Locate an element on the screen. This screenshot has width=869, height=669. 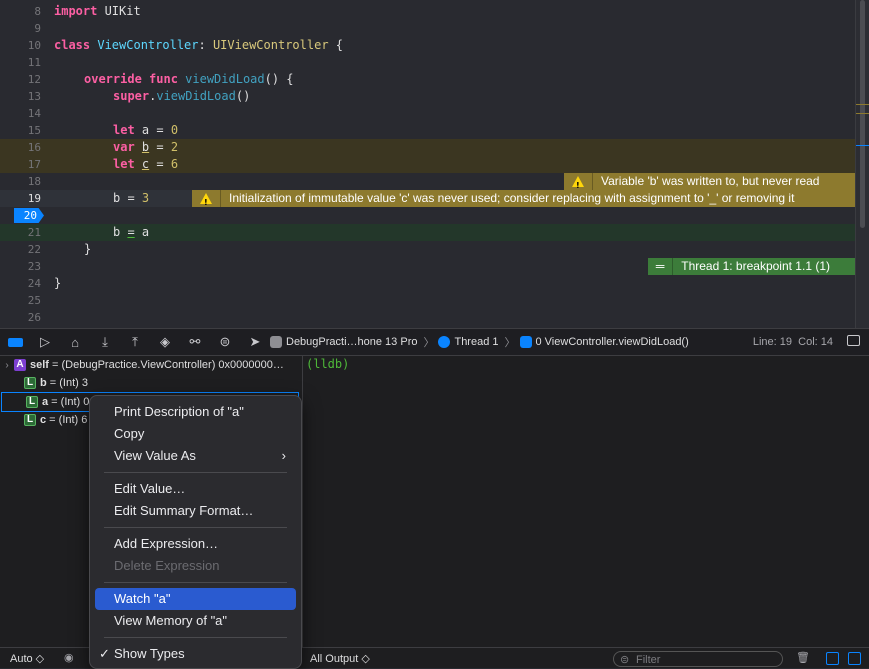
disclosure-triangle-icon: › is located at coordinates (7, 365).